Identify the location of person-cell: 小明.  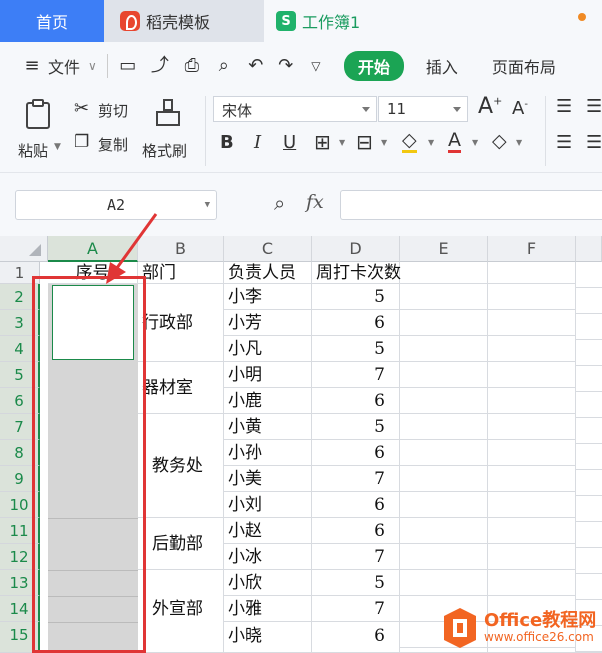
(268, 375).